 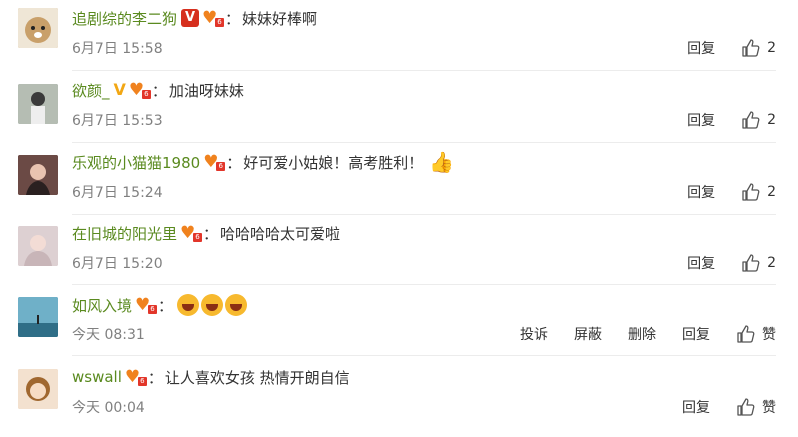 I want to click on comment-time: 6月7日 15:53, so click(x=117, y=121).